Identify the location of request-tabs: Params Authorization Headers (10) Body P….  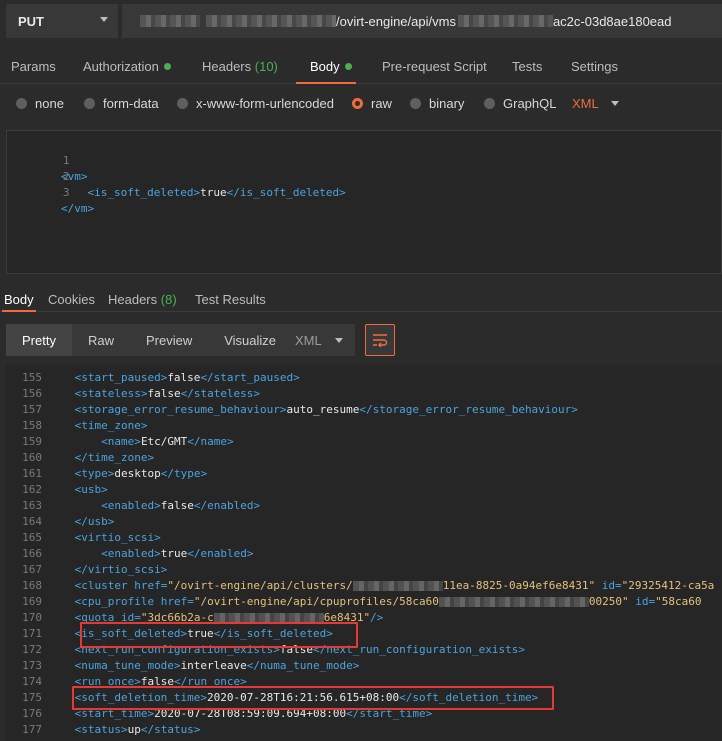
(361, 67).